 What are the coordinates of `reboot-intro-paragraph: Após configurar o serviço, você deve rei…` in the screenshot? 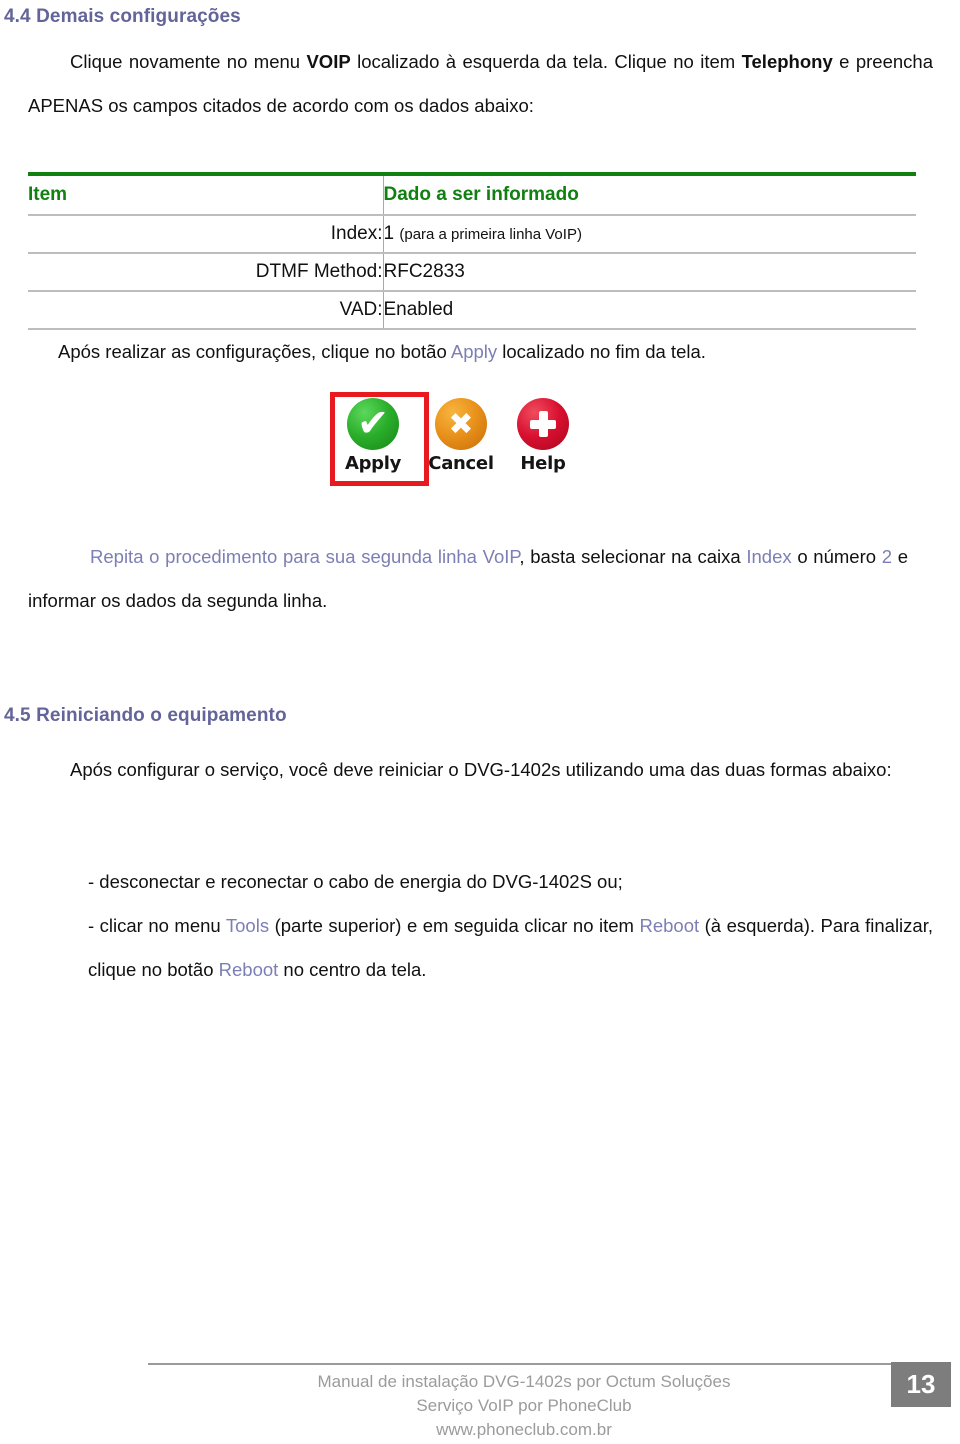 It's located at (481, 769).